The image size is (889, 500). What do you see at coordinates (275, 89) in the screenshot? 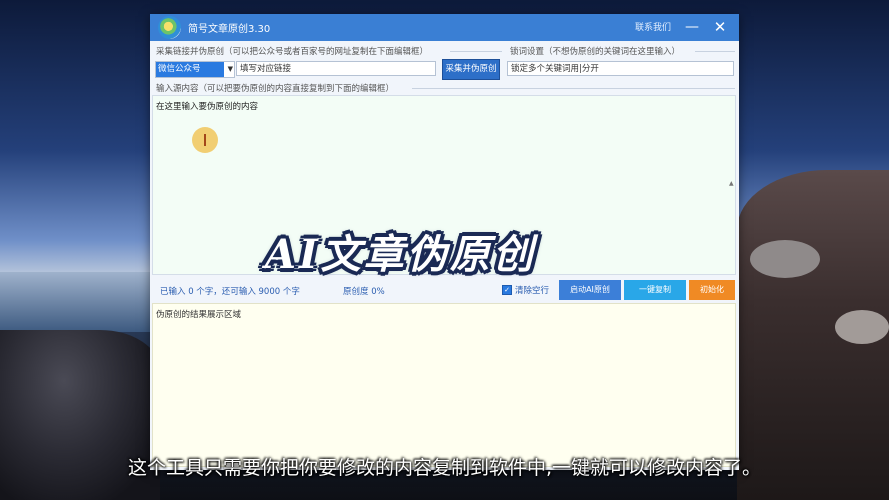
I see `input-section-label: 输入源内容（可以把要伪原创的内容直接复制到下面的编辑框）` at bounding box center [275, 89].